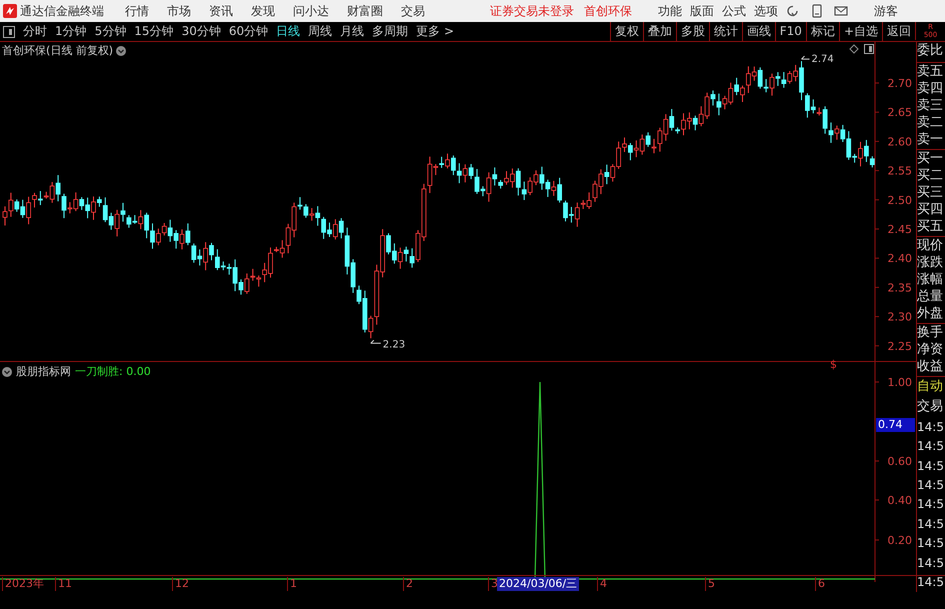 This screenshot has height=609, width=945. I want to click on quote-field-label: 总量, so click(930, 296).